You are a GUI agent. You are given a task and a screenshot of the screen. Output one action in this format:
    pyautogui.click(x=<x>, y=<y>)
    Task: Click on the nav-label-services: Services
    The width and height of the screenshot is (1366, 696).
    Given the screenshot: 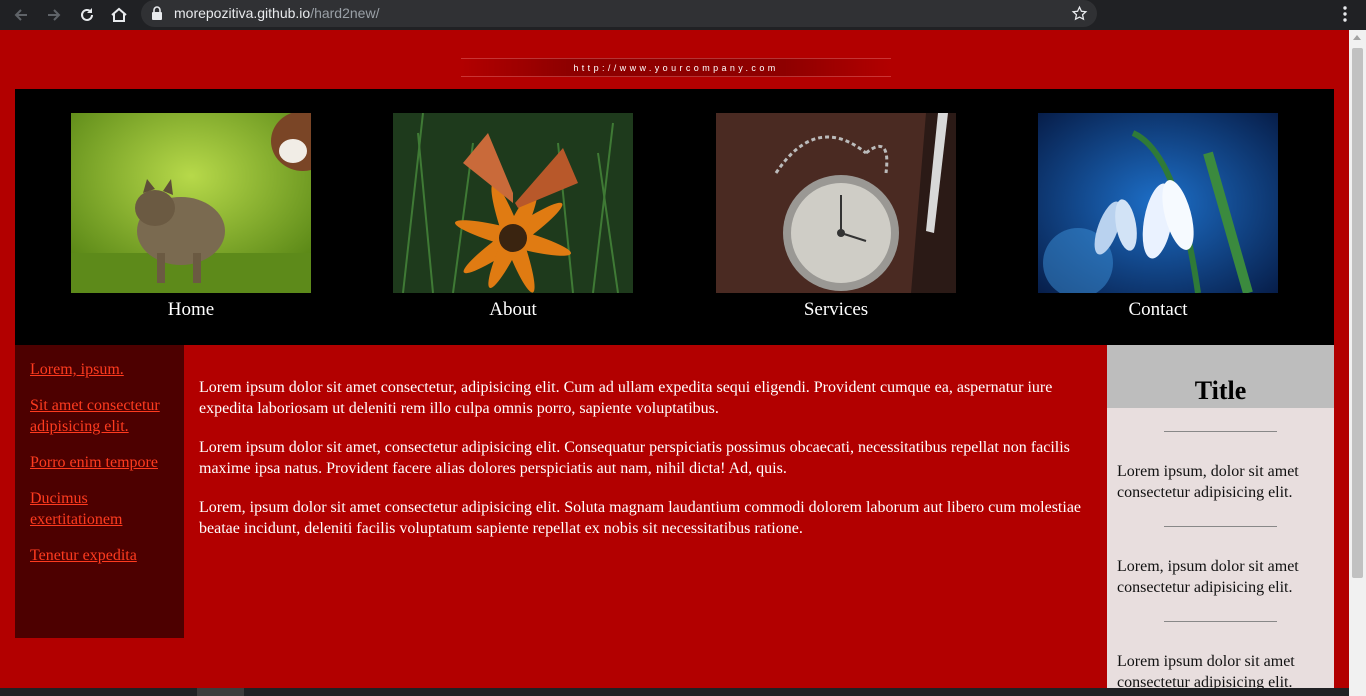 What is the action you would take?
    pyautogui.click(x=836, y=309)
    